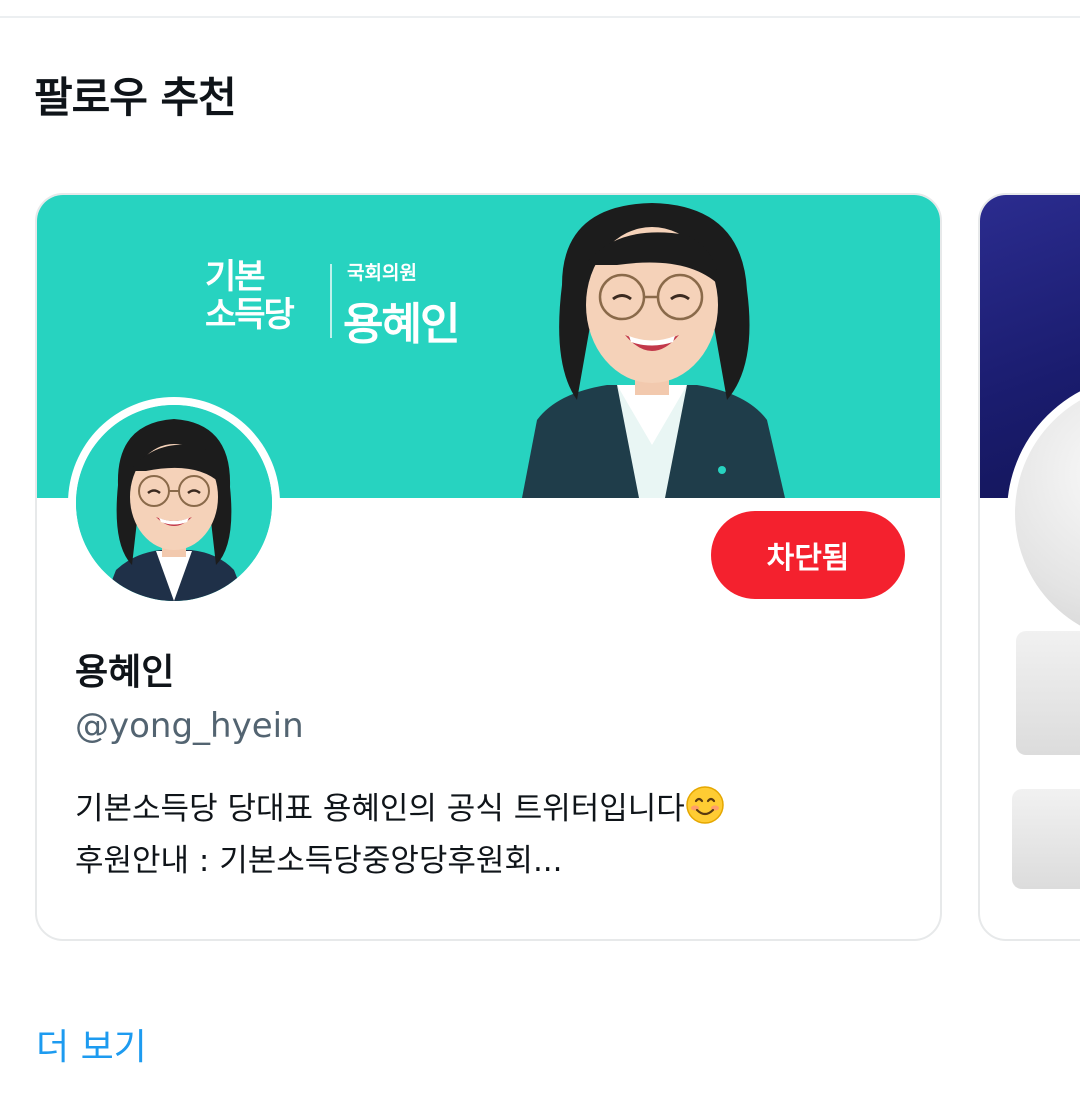 The image size is (1080, 1098). Describe the element at coordinates (540, 17) in the screenshot. I see `top-divider` at that location.